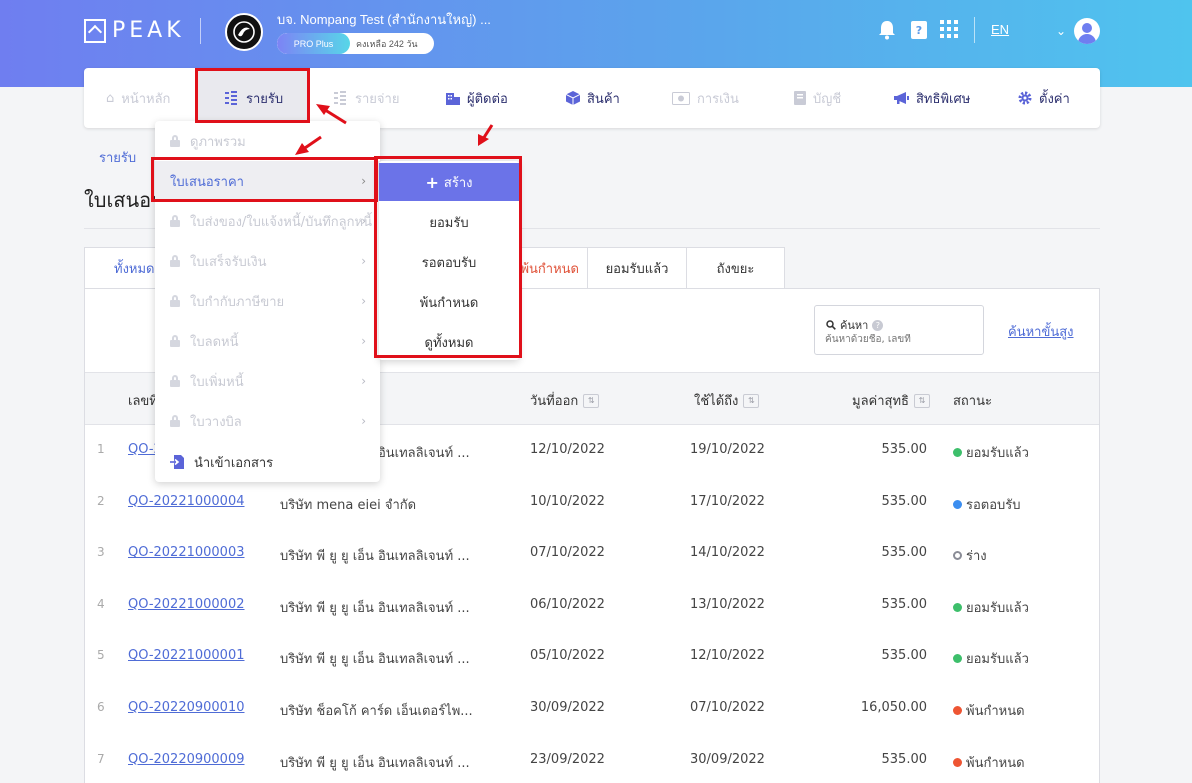 This screenshot has width=1192, height=783. Describe the element at coordinates (716, 401) in the screenshot. I see `col-due-date-label: ใช้ได้ถึง` at that location.